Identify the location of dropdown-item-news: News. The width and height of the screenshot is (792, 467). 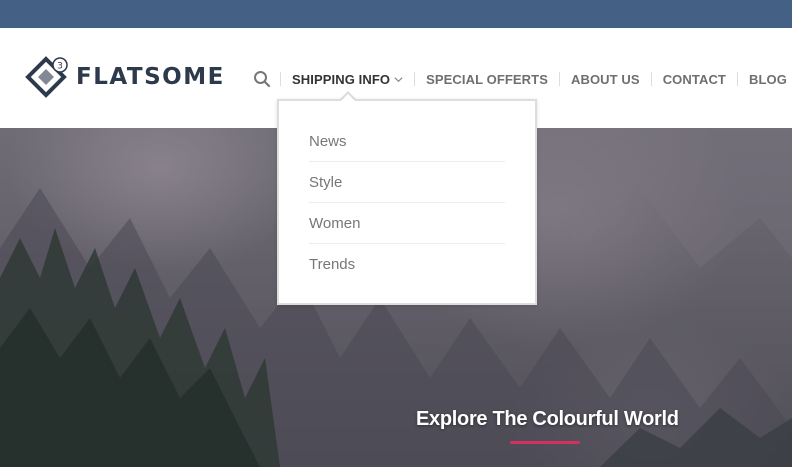
(407, 141).